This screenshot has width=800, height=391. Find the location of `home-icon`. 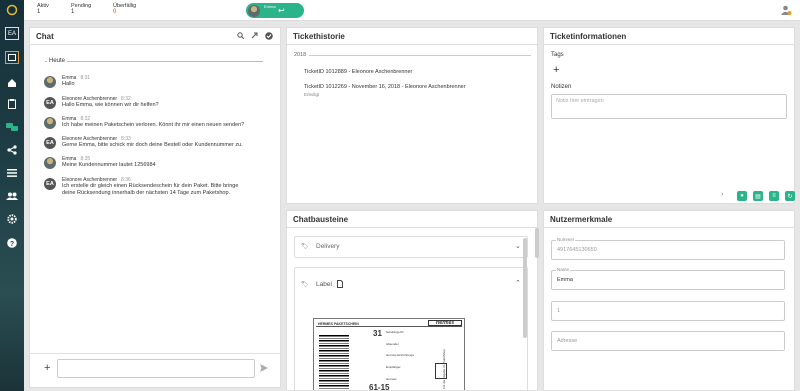

home-icon is located at coordinates (12, 83).